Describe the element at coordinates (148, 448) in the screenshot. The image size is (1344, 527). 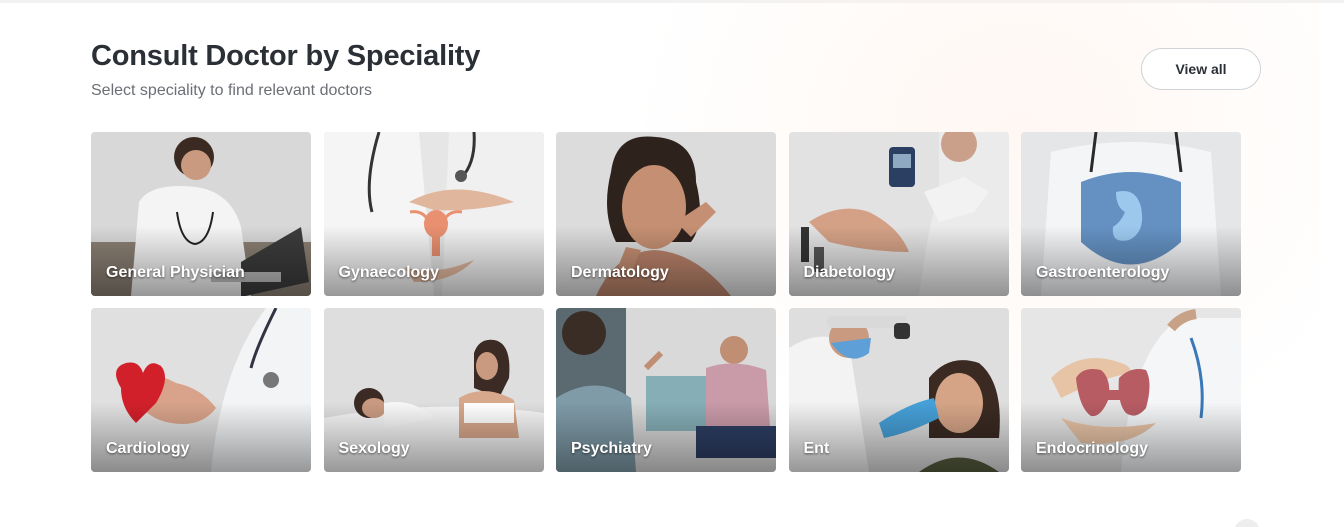
I see `speciality-label: Cardiology` at that location.